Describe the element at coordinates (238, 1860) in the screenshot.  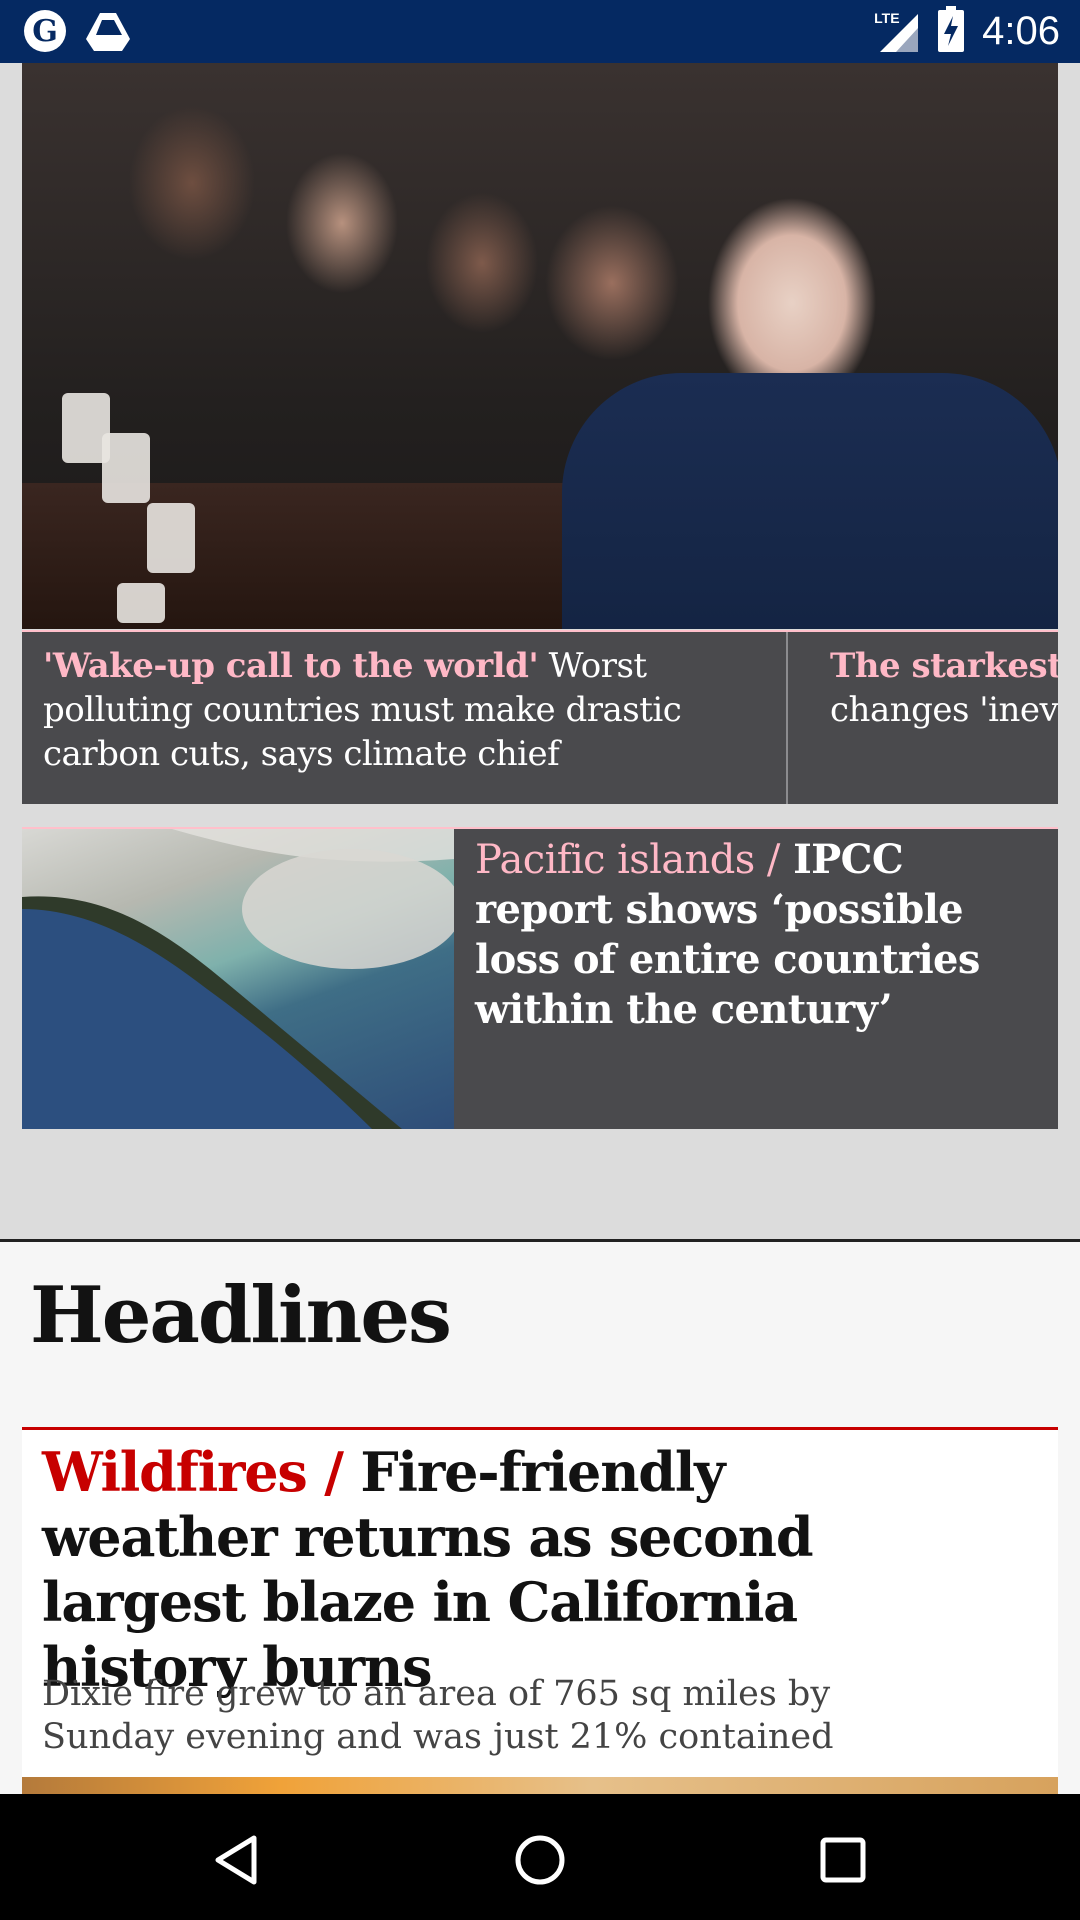
I see `back-icon` at that location.